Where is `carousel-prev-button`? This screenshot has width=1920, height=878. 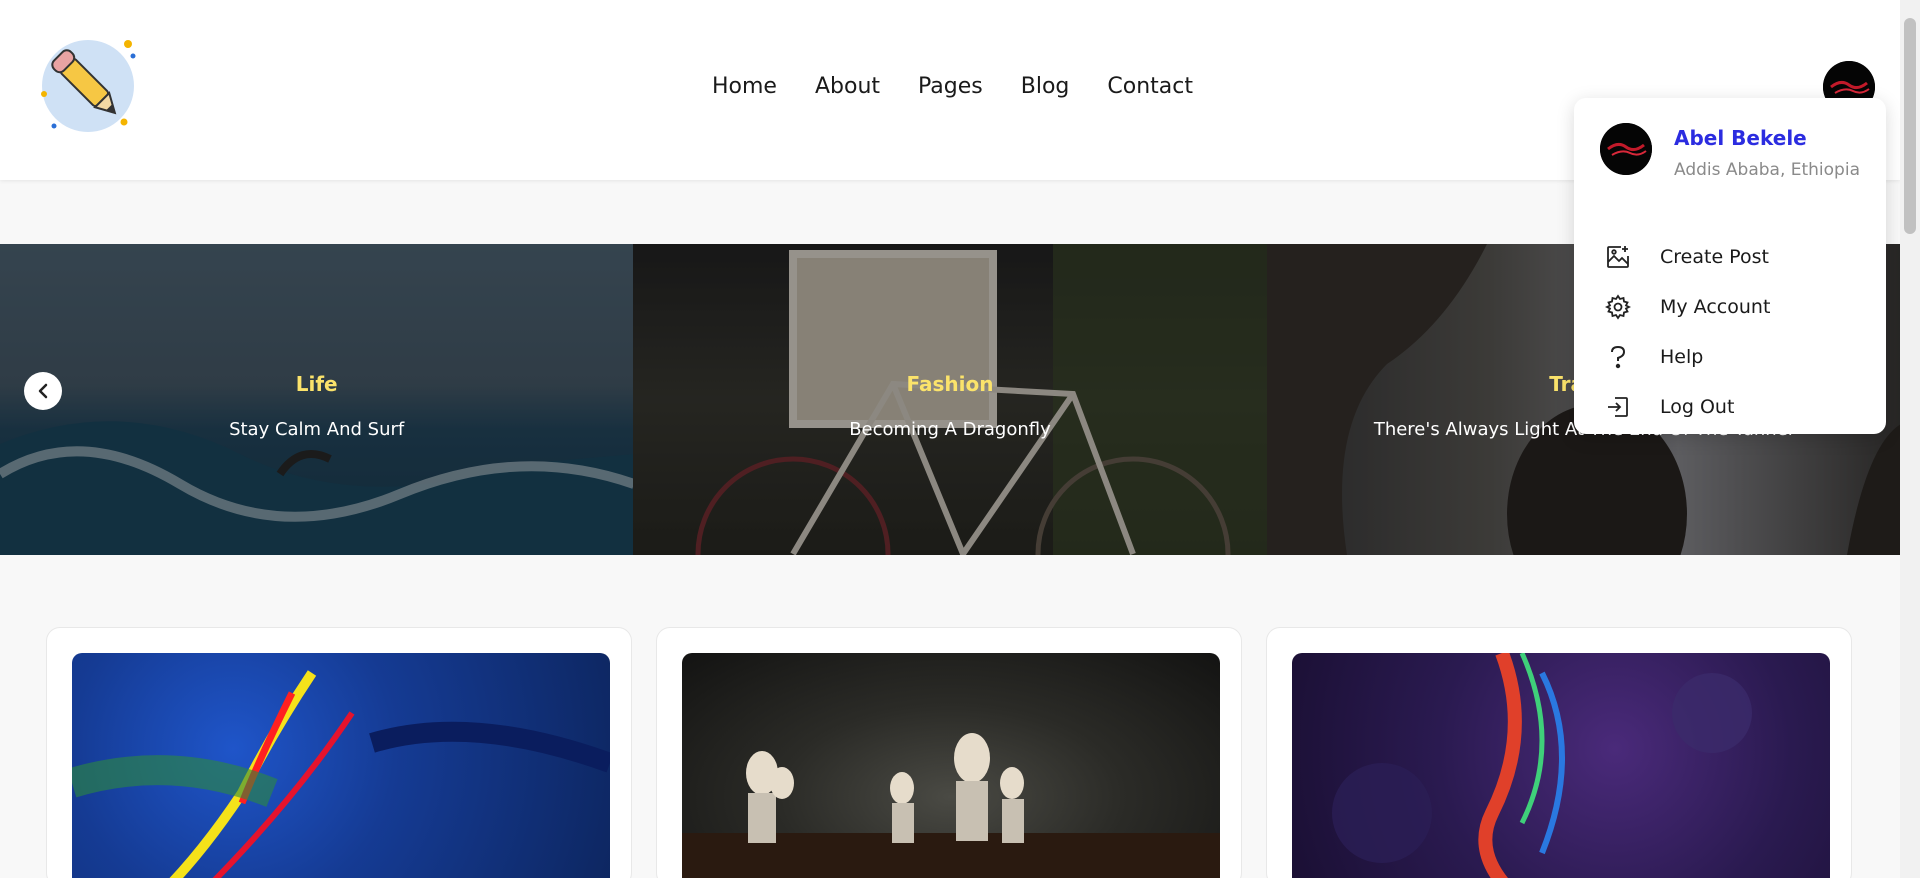
carousel-prev-button is located at coordinates (43, 391).